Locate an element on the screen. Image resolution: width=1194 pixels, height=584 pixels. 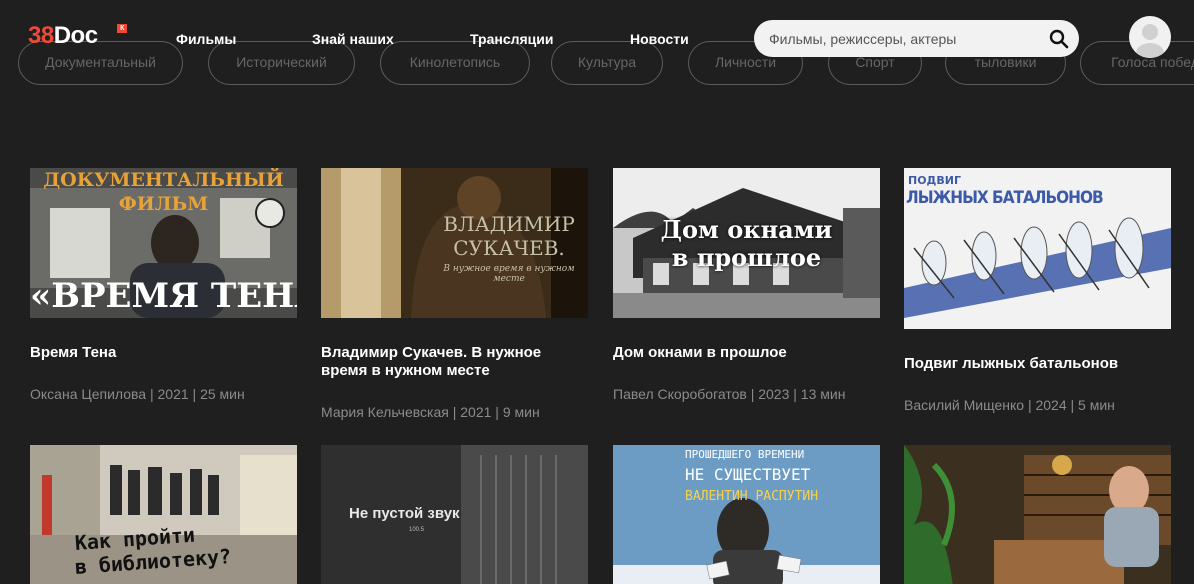
nav-broadcasts: Трансляции is located at coordinates (511, 39).